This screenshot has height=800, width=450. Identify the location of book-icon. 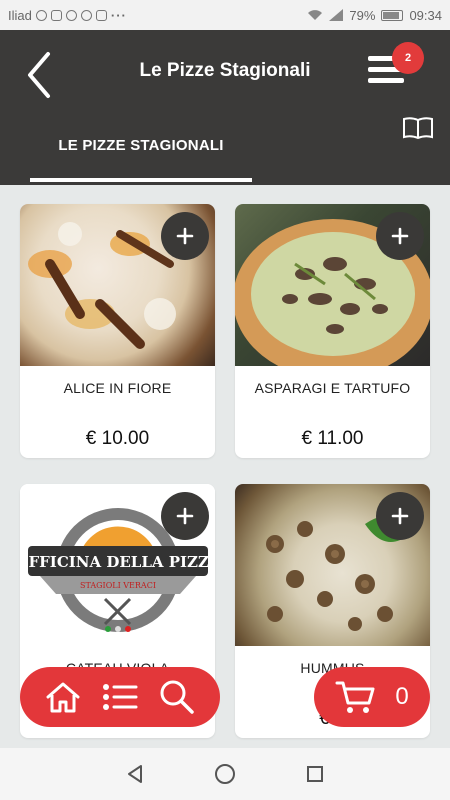
(418, 128).